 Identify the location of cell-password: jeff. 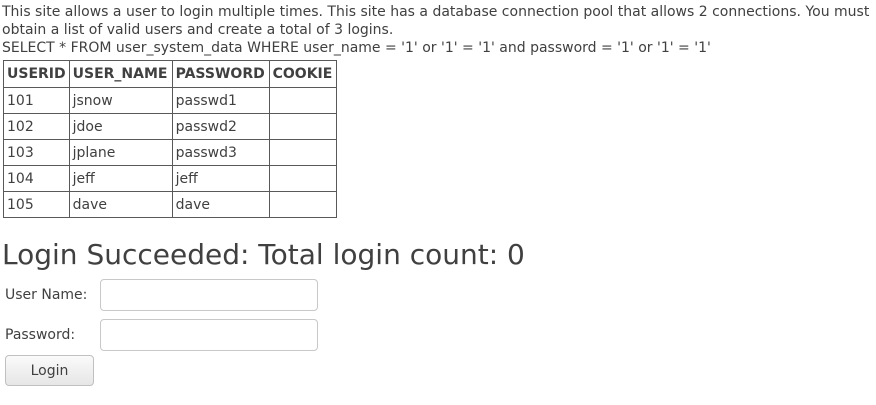
(220, 178).